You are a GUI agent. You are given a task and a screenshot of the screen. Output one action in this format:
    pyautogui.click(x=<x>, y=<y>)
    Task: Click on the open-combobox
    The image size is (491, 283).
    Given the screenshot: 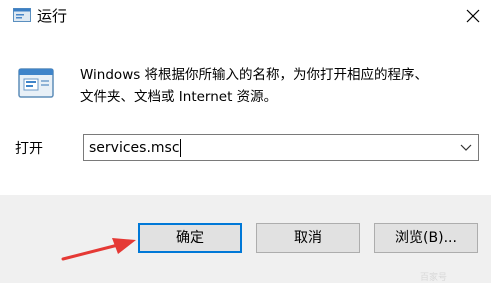 What is the action you would take?
    pyautogui.click(x=281, y=147)
    